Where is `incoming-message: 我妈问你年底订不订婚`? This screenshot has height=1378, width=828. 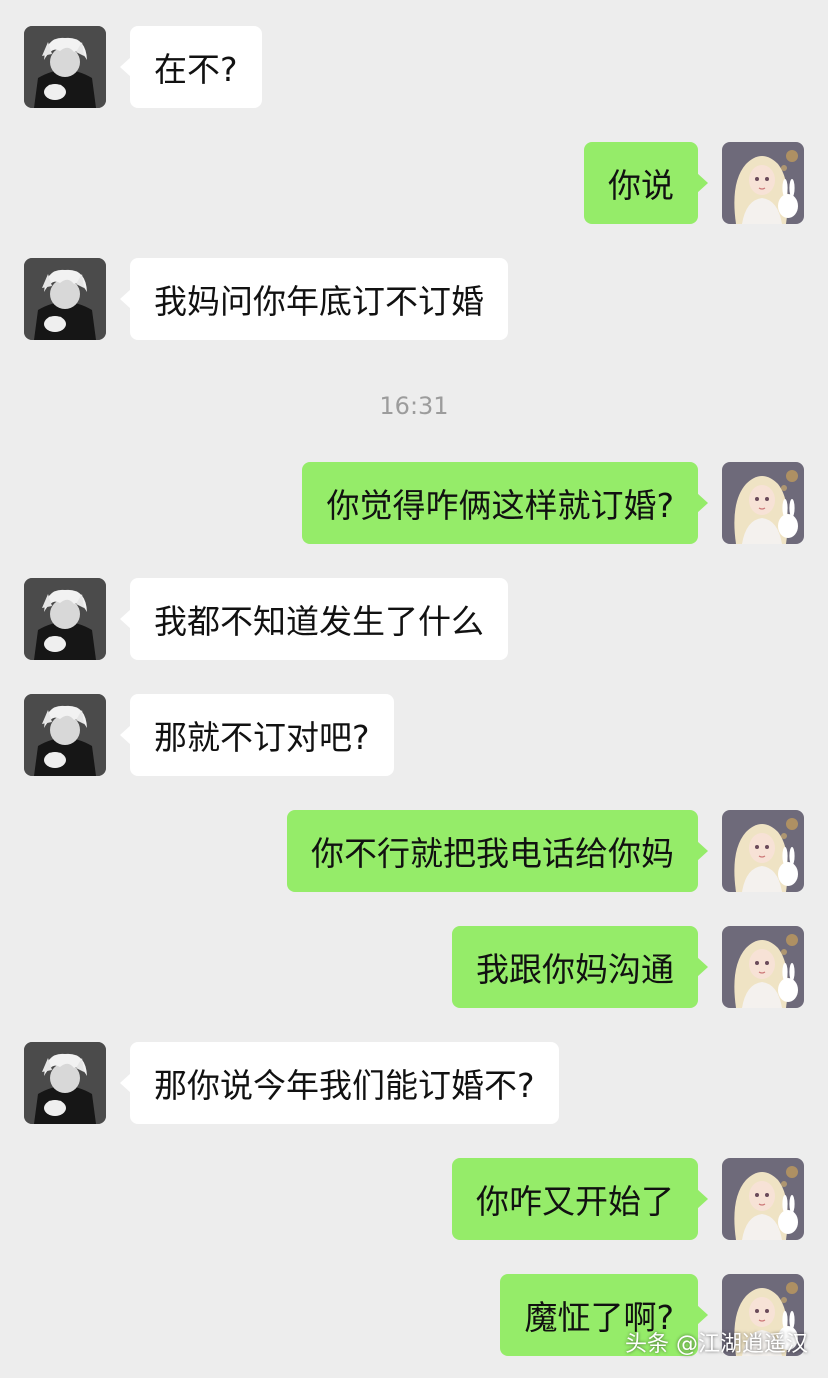
incoming-message: 我妈问你年底订不订婚 is located at coordinates (314, 299).